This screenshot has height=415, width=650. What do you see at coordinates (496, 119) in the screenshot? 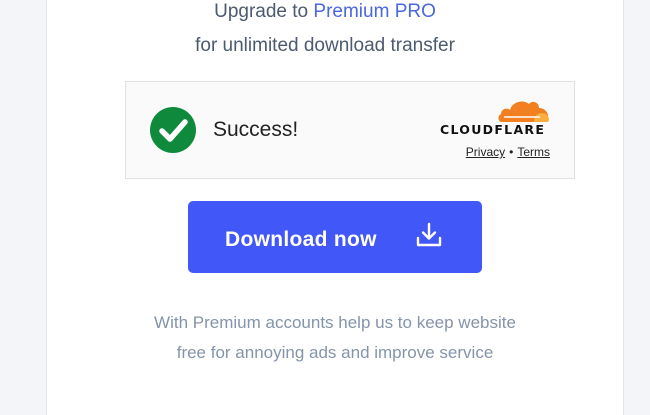
I see `cloudflare-logo: CLOUDFLARE` at bounding box center [496, 119].